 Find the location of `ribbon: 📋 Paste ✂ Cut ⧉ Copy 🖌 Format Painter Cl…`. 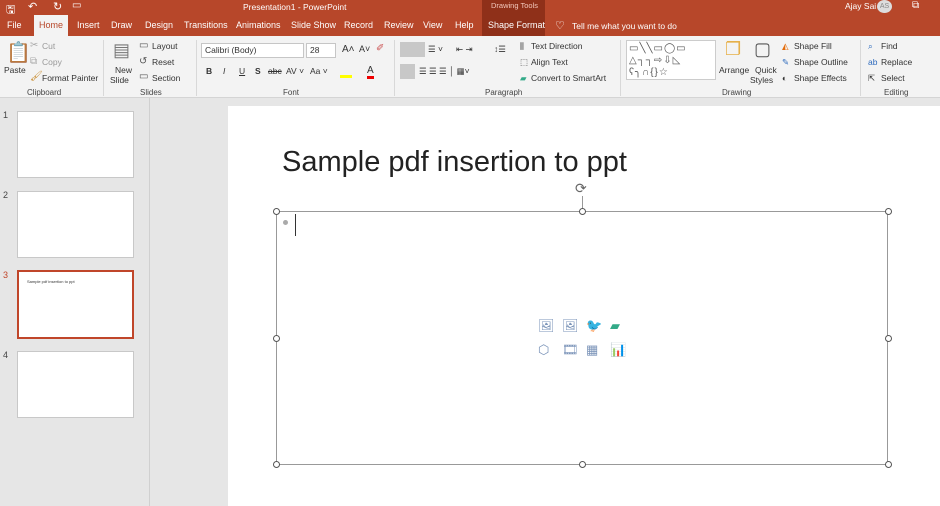

ribbon: 📋 Paste ✂ Cut ⧉ Copy 🖌 Format Painter Cl… is located at coordinates (470, 67).